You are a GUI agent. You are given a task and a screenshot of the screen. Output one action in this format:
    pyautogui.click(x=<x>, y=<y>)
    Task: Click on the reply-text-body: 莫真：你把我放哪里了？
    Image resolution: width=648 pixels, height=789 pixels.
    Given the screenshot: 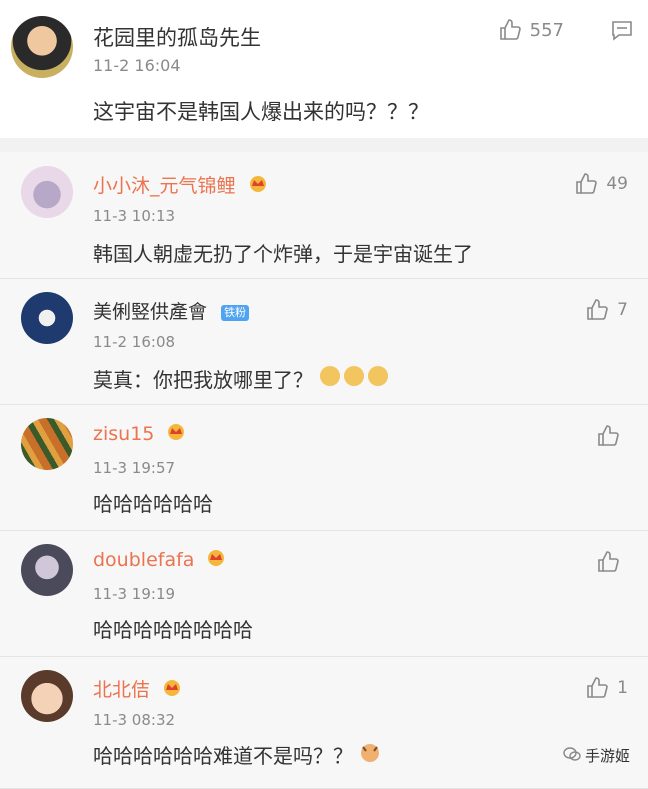 What is the action you would take?
    pyautogui.click(x=203, y=380)
    